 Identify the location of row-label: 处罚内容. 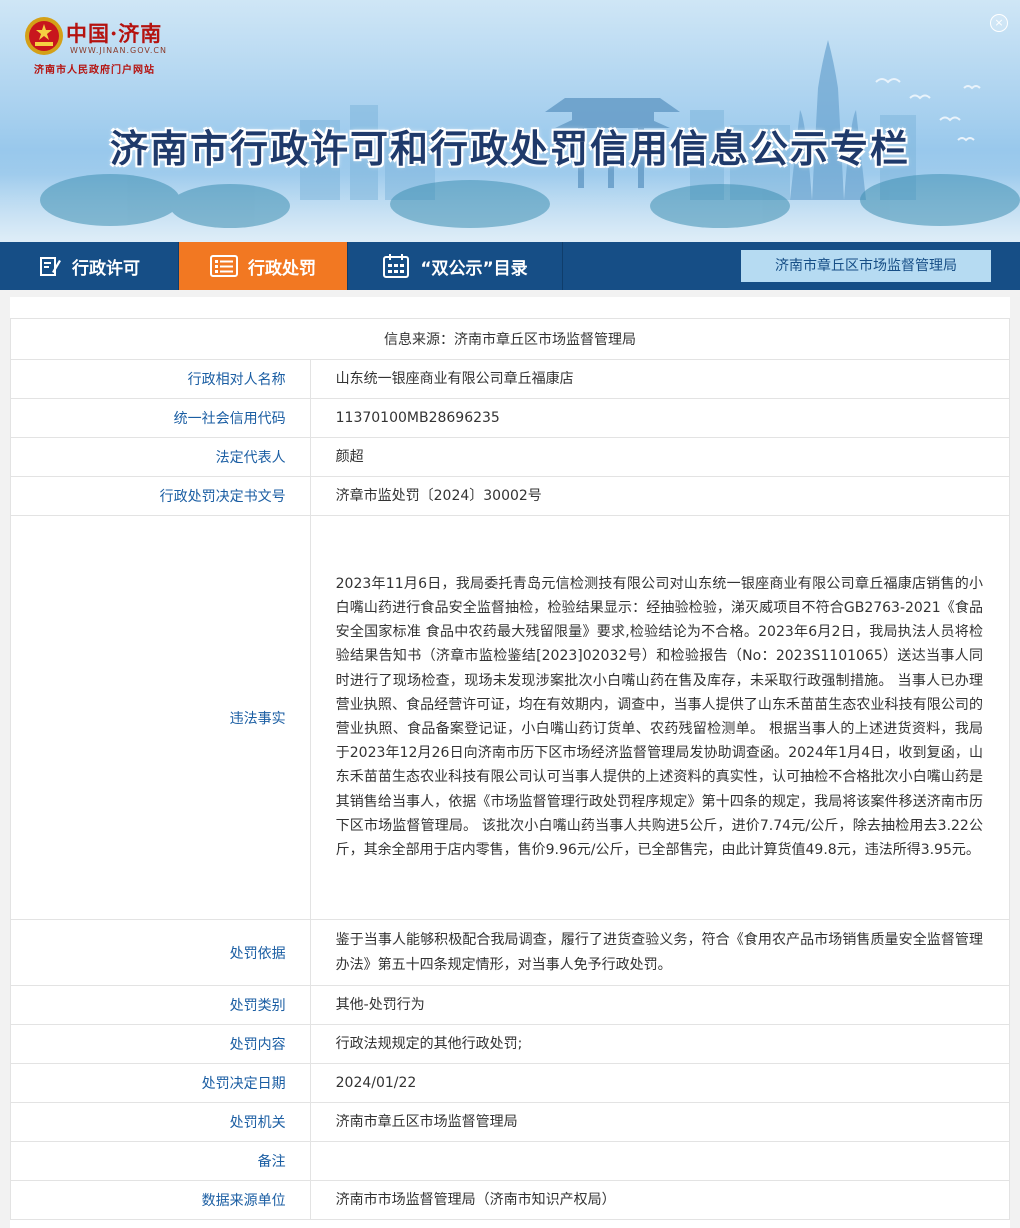
(160, 1044).